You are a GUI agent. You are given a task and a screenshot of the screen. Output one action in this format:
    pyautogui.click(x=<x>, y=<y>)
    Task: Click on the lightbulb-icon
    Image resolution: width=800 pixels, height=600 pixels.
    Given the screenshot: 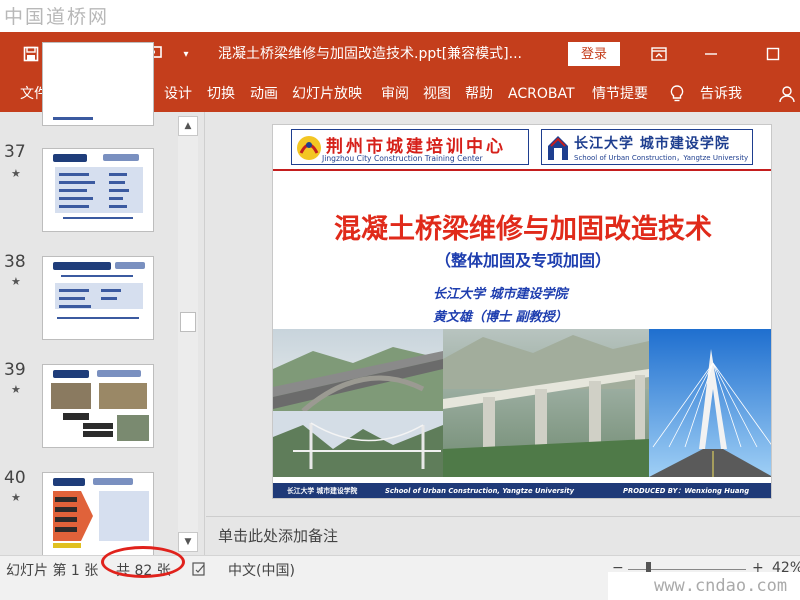 What is the action you would take?
    pyautogui.click(x=677, y=94)
    